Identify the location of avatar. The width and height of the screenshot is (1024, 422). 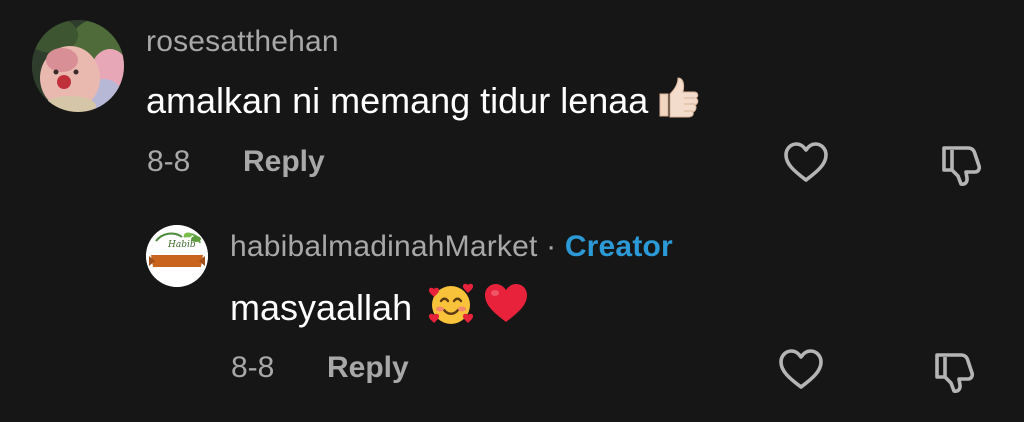
(78, 66).